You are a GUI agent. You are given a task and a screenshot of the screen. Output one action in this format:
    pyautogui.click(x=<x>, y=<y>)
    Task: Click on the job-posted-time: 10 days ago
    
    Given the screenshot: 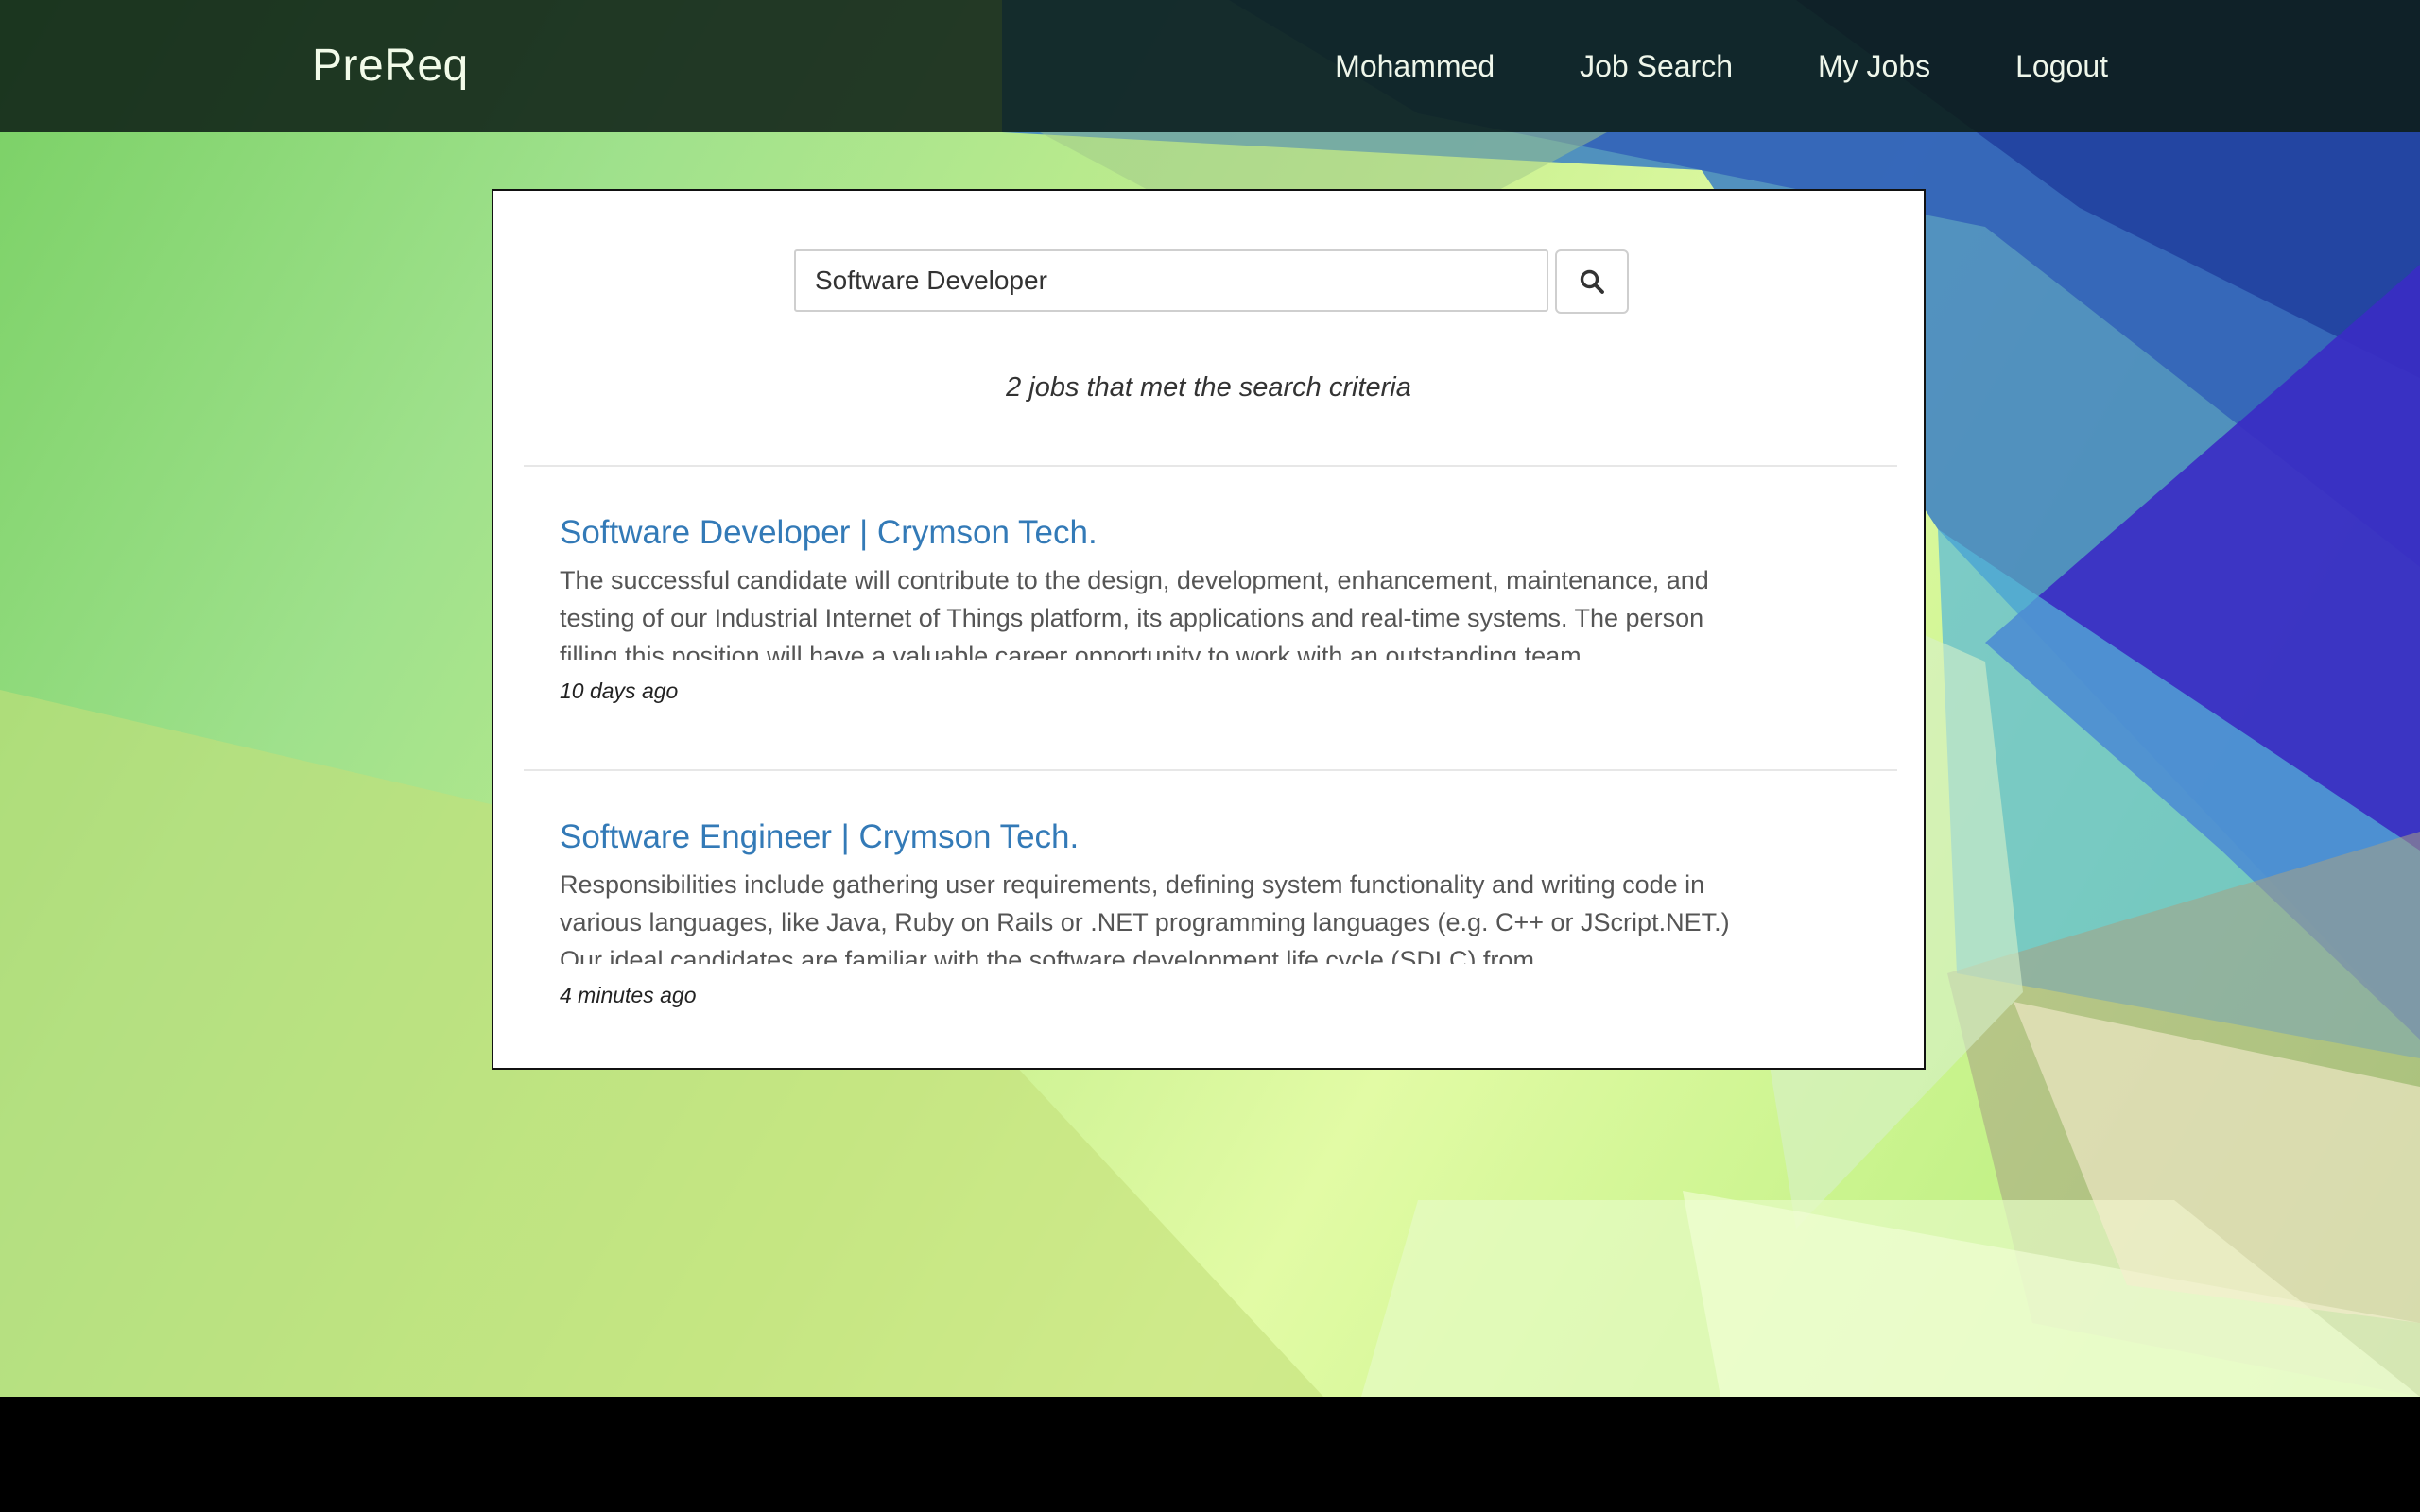 What is the action you would take?
    pyautogui.click(x=619, y=691)
    